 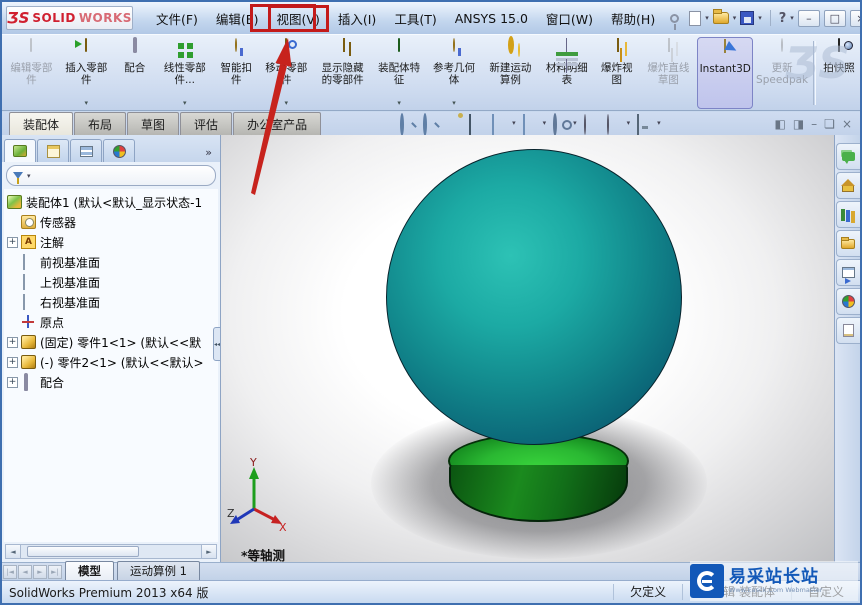 What do you see at coordinates (847, 124) in the screenshot?
I see `doc-close-icon: ×` at bounding box center [847, 124].